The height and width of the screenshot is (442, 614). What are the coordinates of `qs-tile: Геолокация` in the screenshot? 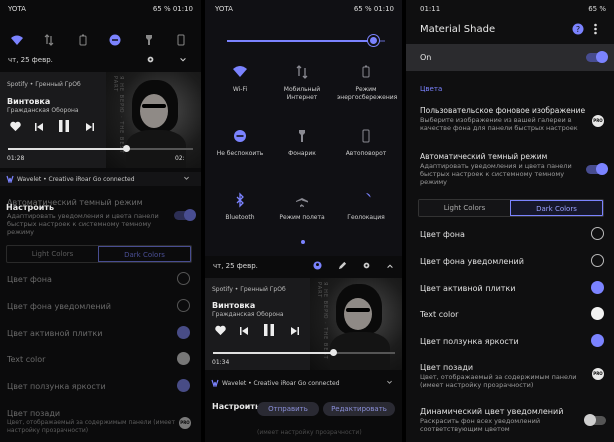 It's located at (366, 217).